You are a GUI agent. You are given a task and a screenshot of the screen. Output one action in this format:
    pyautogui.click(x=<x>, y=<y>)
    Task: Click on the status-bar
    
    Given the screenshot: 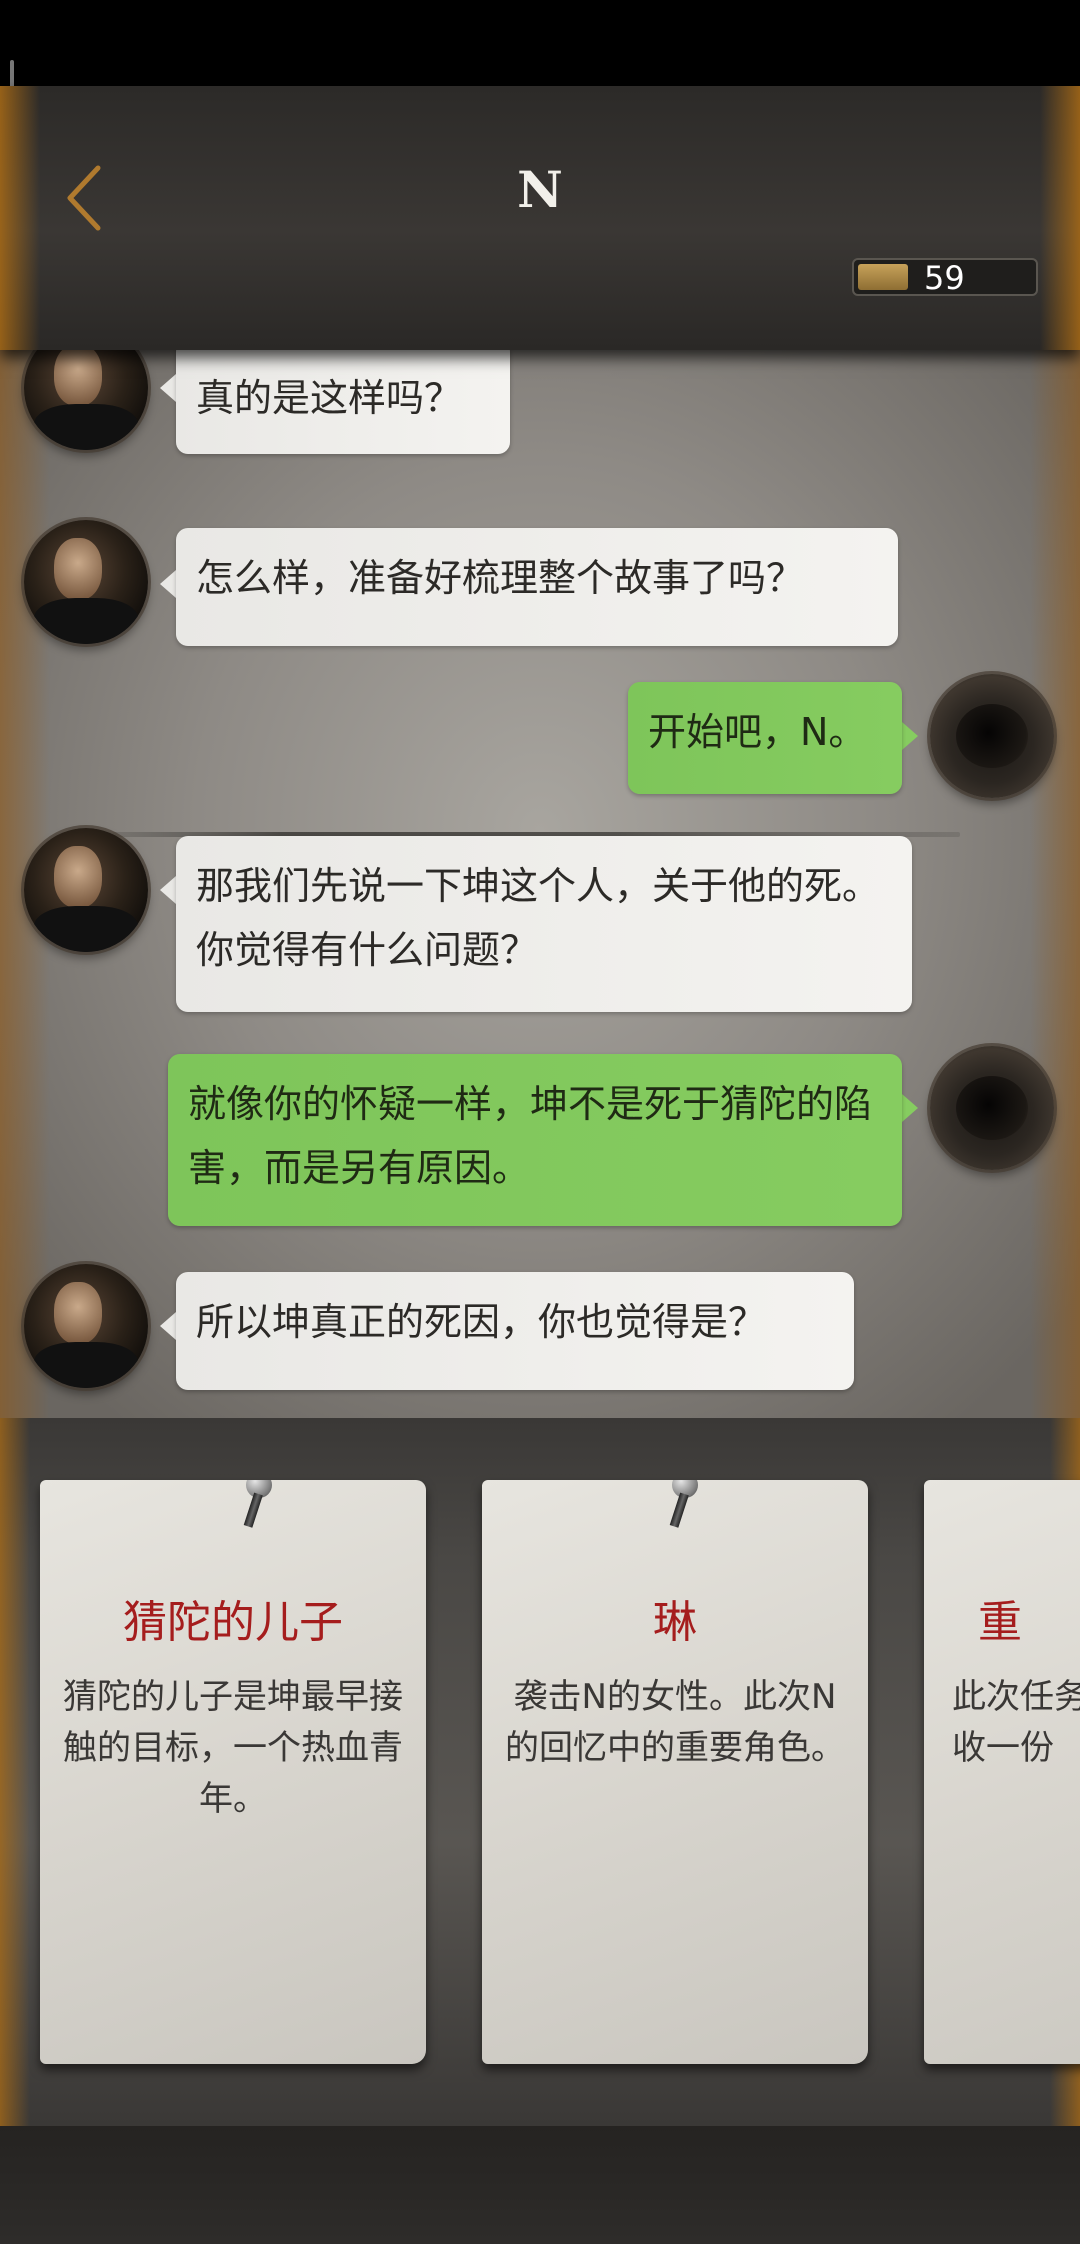 What is the action you would take?
    pyautogui.click(x=540, y=43)
    